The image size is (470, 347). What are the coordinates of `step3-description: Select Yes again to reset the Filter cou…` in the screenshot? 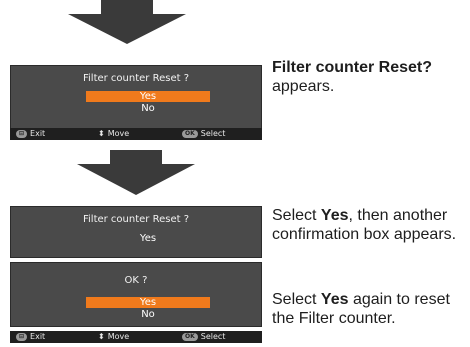 It's located at (367, 309).